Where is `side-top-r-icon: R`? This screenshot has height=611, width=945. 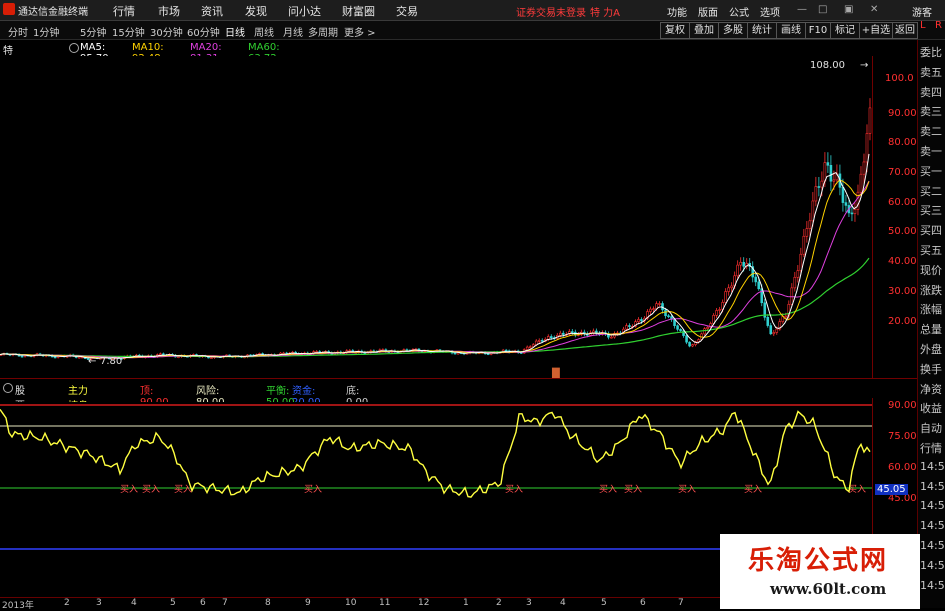
side-top-r-icon: R is located at coordinates (938, 25).